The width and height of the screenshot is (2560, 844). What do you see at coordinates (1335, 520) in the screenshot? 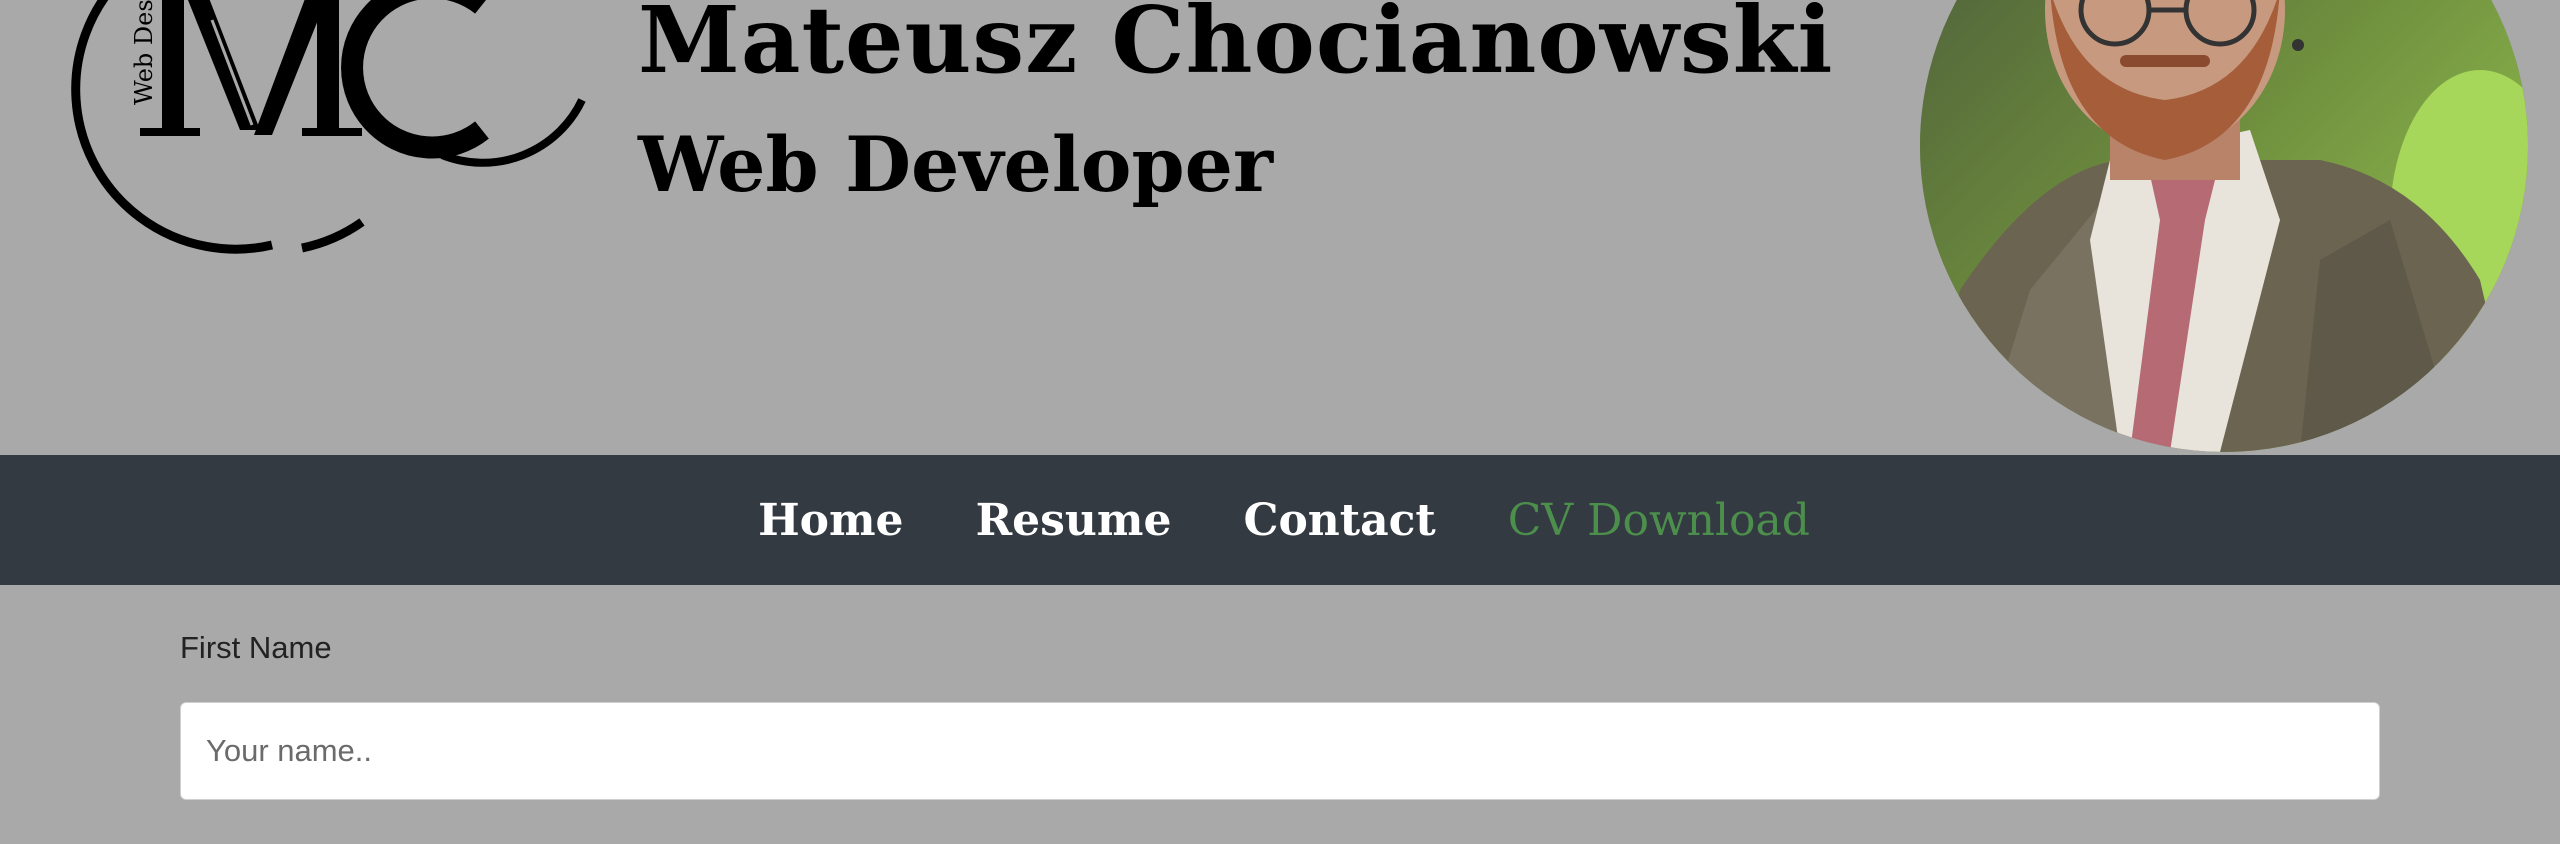
I see `nav-contact: Contact` at bounding box center [1335, 520].